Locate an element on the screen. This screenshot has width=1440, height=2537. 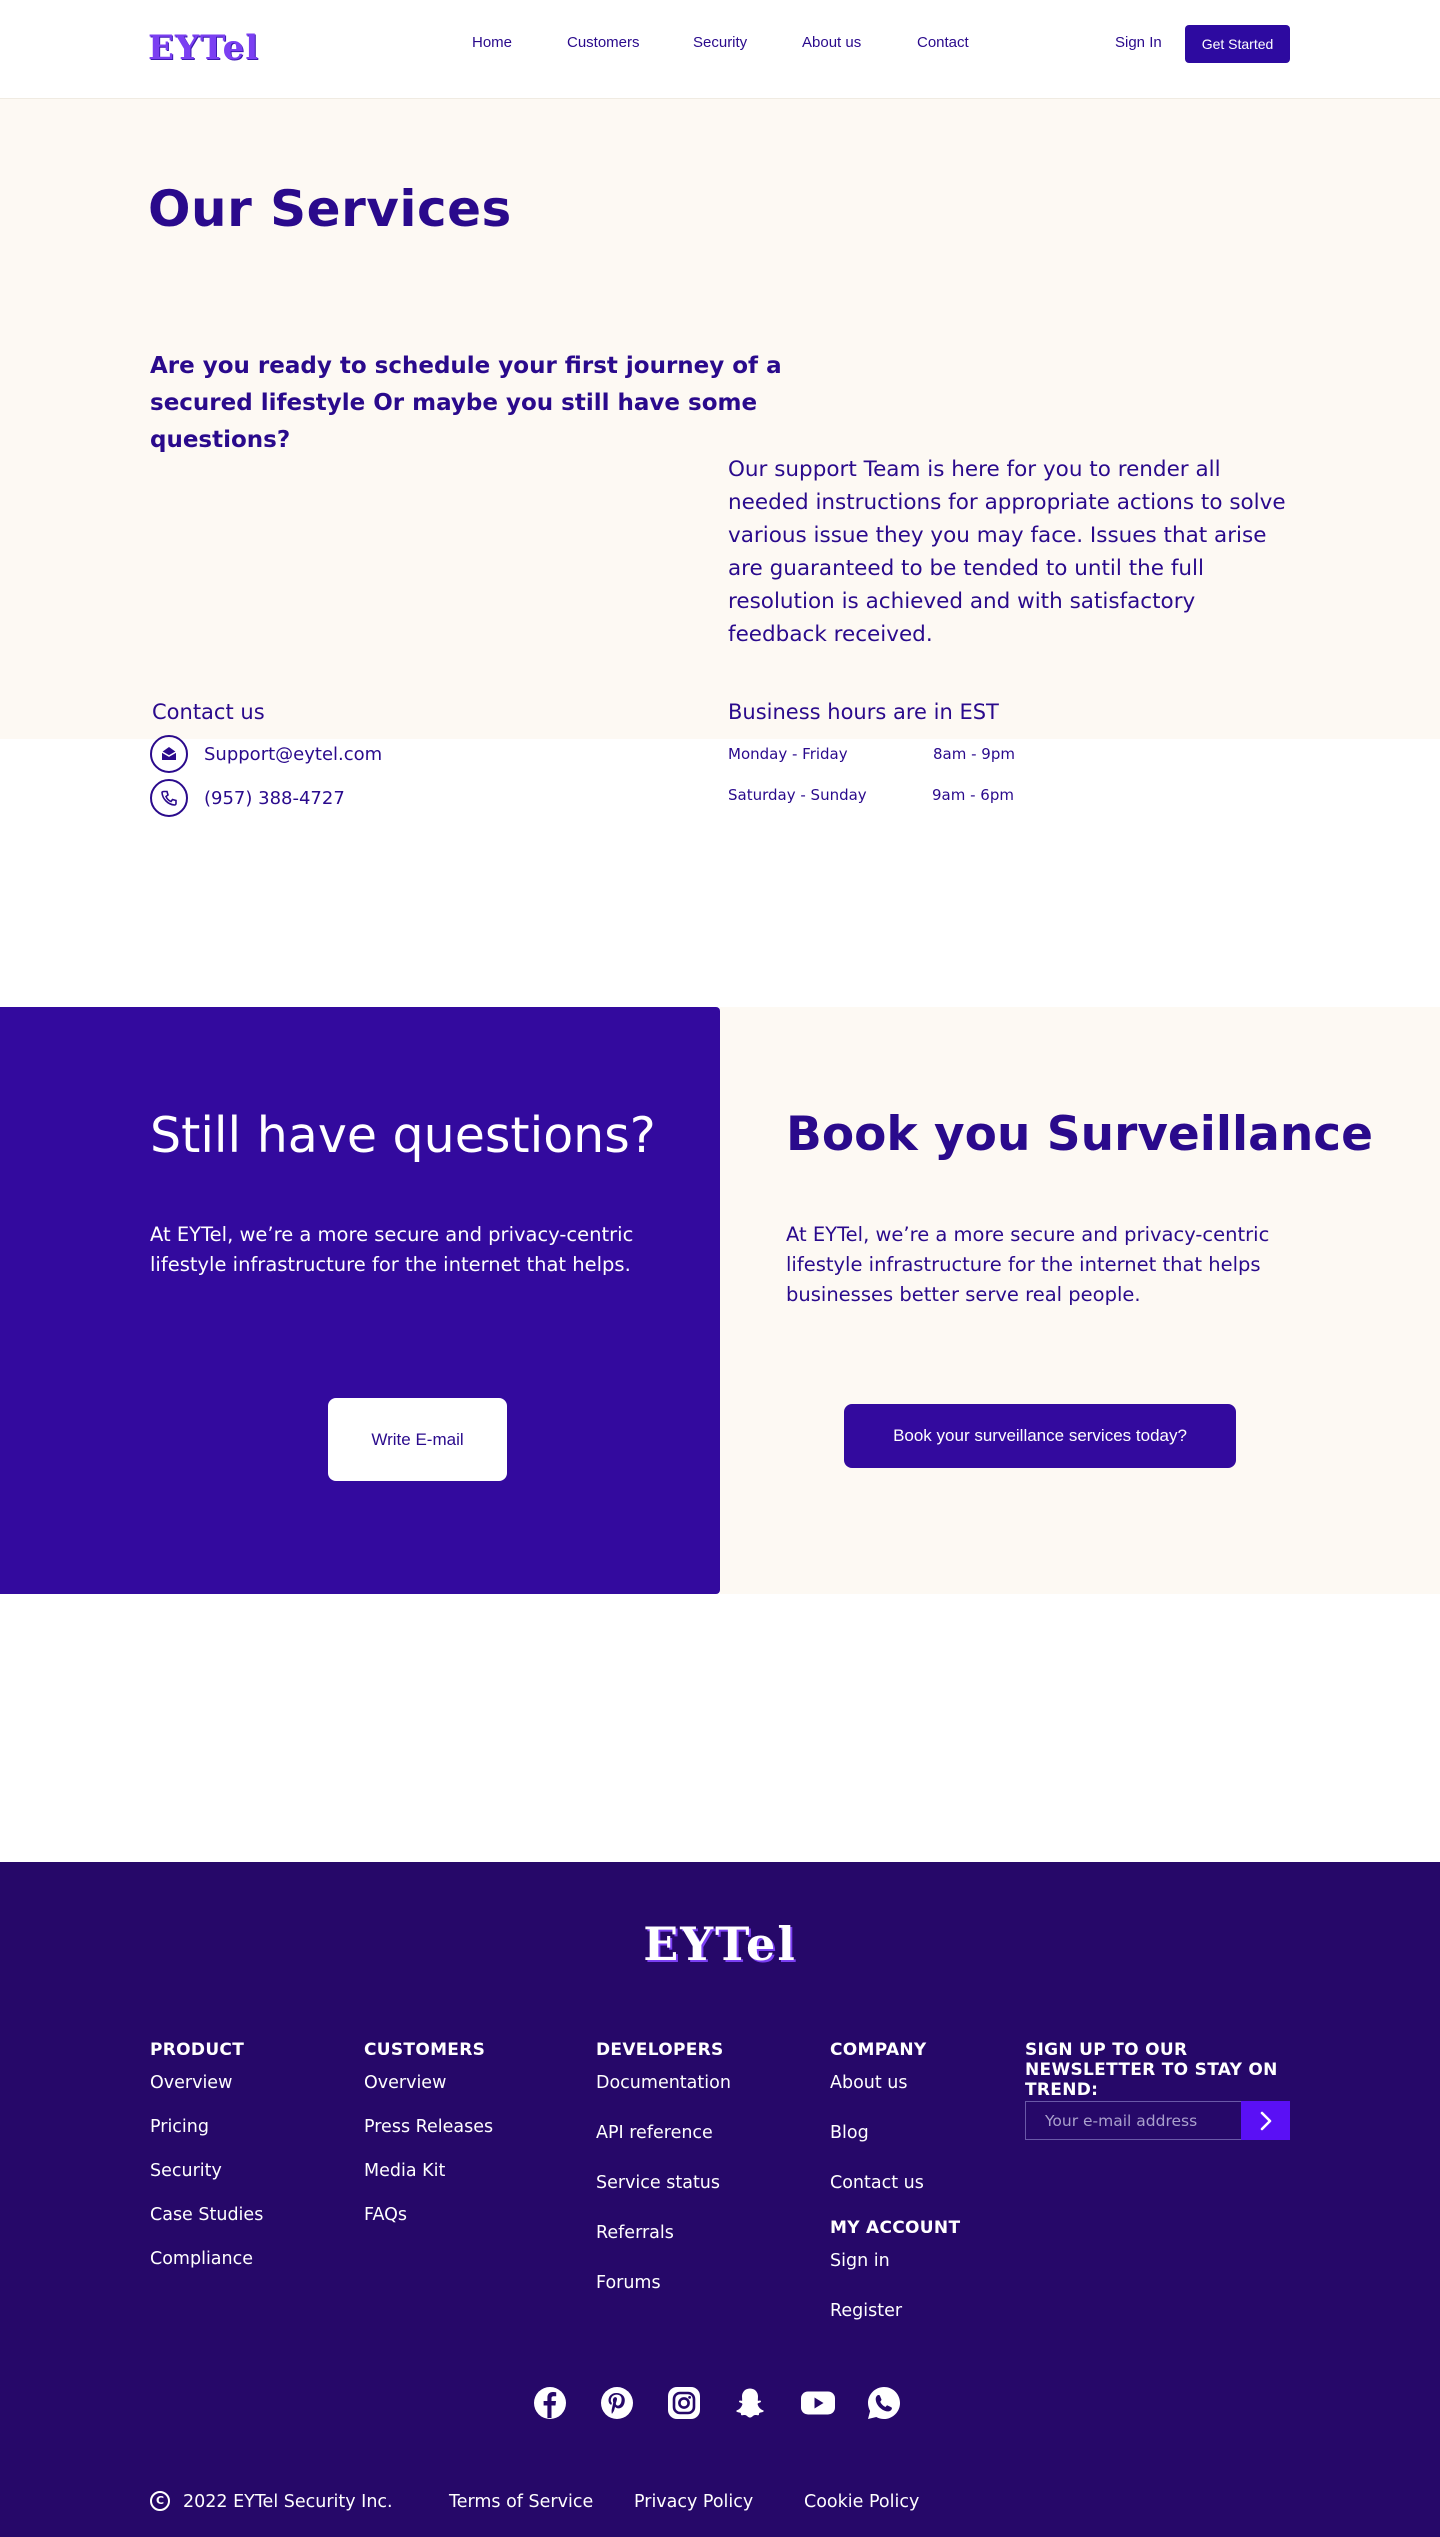
nav-link-contact: Contact is located at coordinates (943, 42).